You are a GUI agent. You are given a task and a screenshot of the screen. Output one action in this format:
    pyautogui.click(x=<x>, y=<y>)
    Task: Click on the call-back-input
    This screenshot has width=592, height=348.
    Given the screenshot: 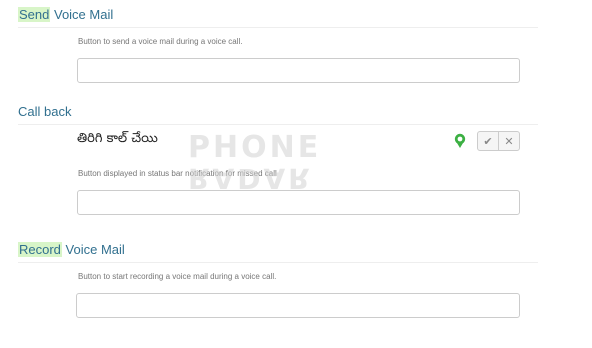 What is the action you would take?
    pyautogui.click(x=298, y=202)
    